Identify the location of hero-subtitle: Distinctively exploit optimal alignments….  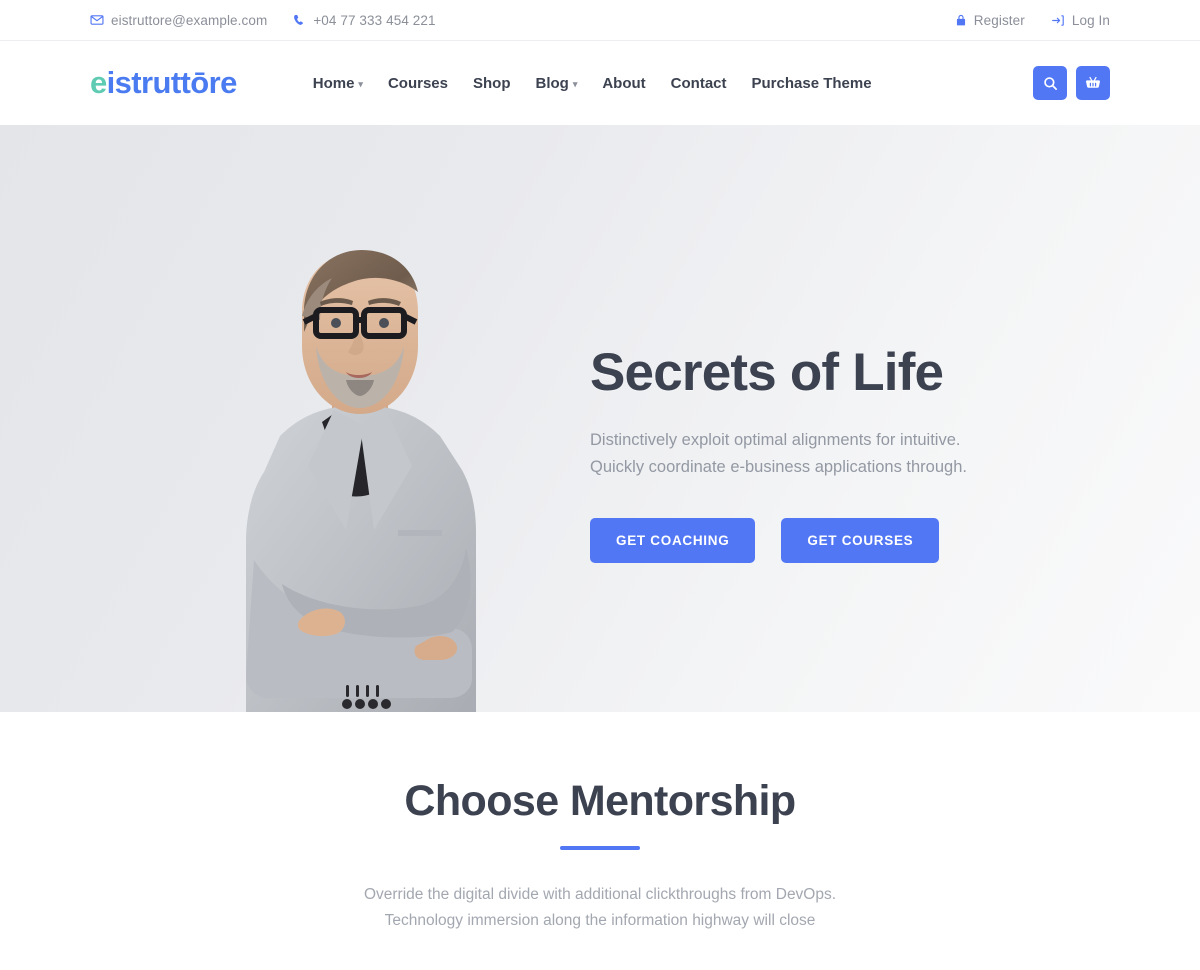
(830, 454).